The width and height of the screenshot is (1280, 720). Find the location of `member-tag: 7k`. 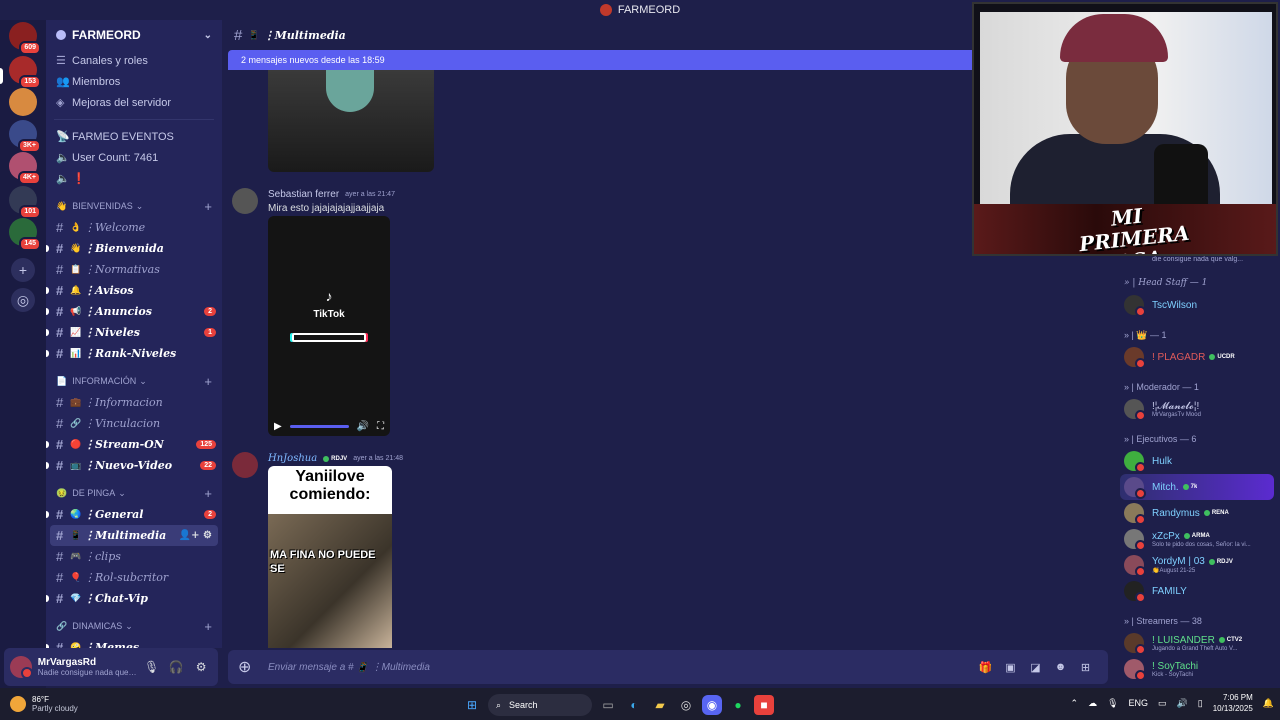

member-tag: 7k is located at coordinates (1189, 487).